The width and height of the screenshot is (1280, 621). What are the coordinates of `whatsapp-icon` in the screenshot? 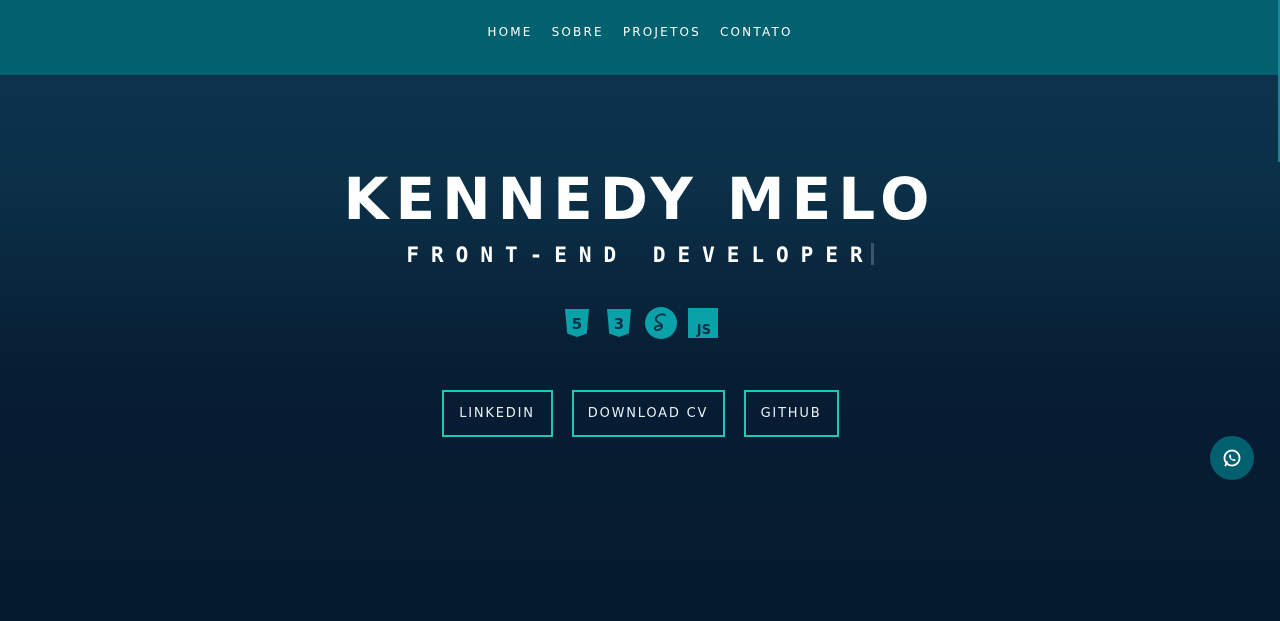 It's located at (1232, 458).